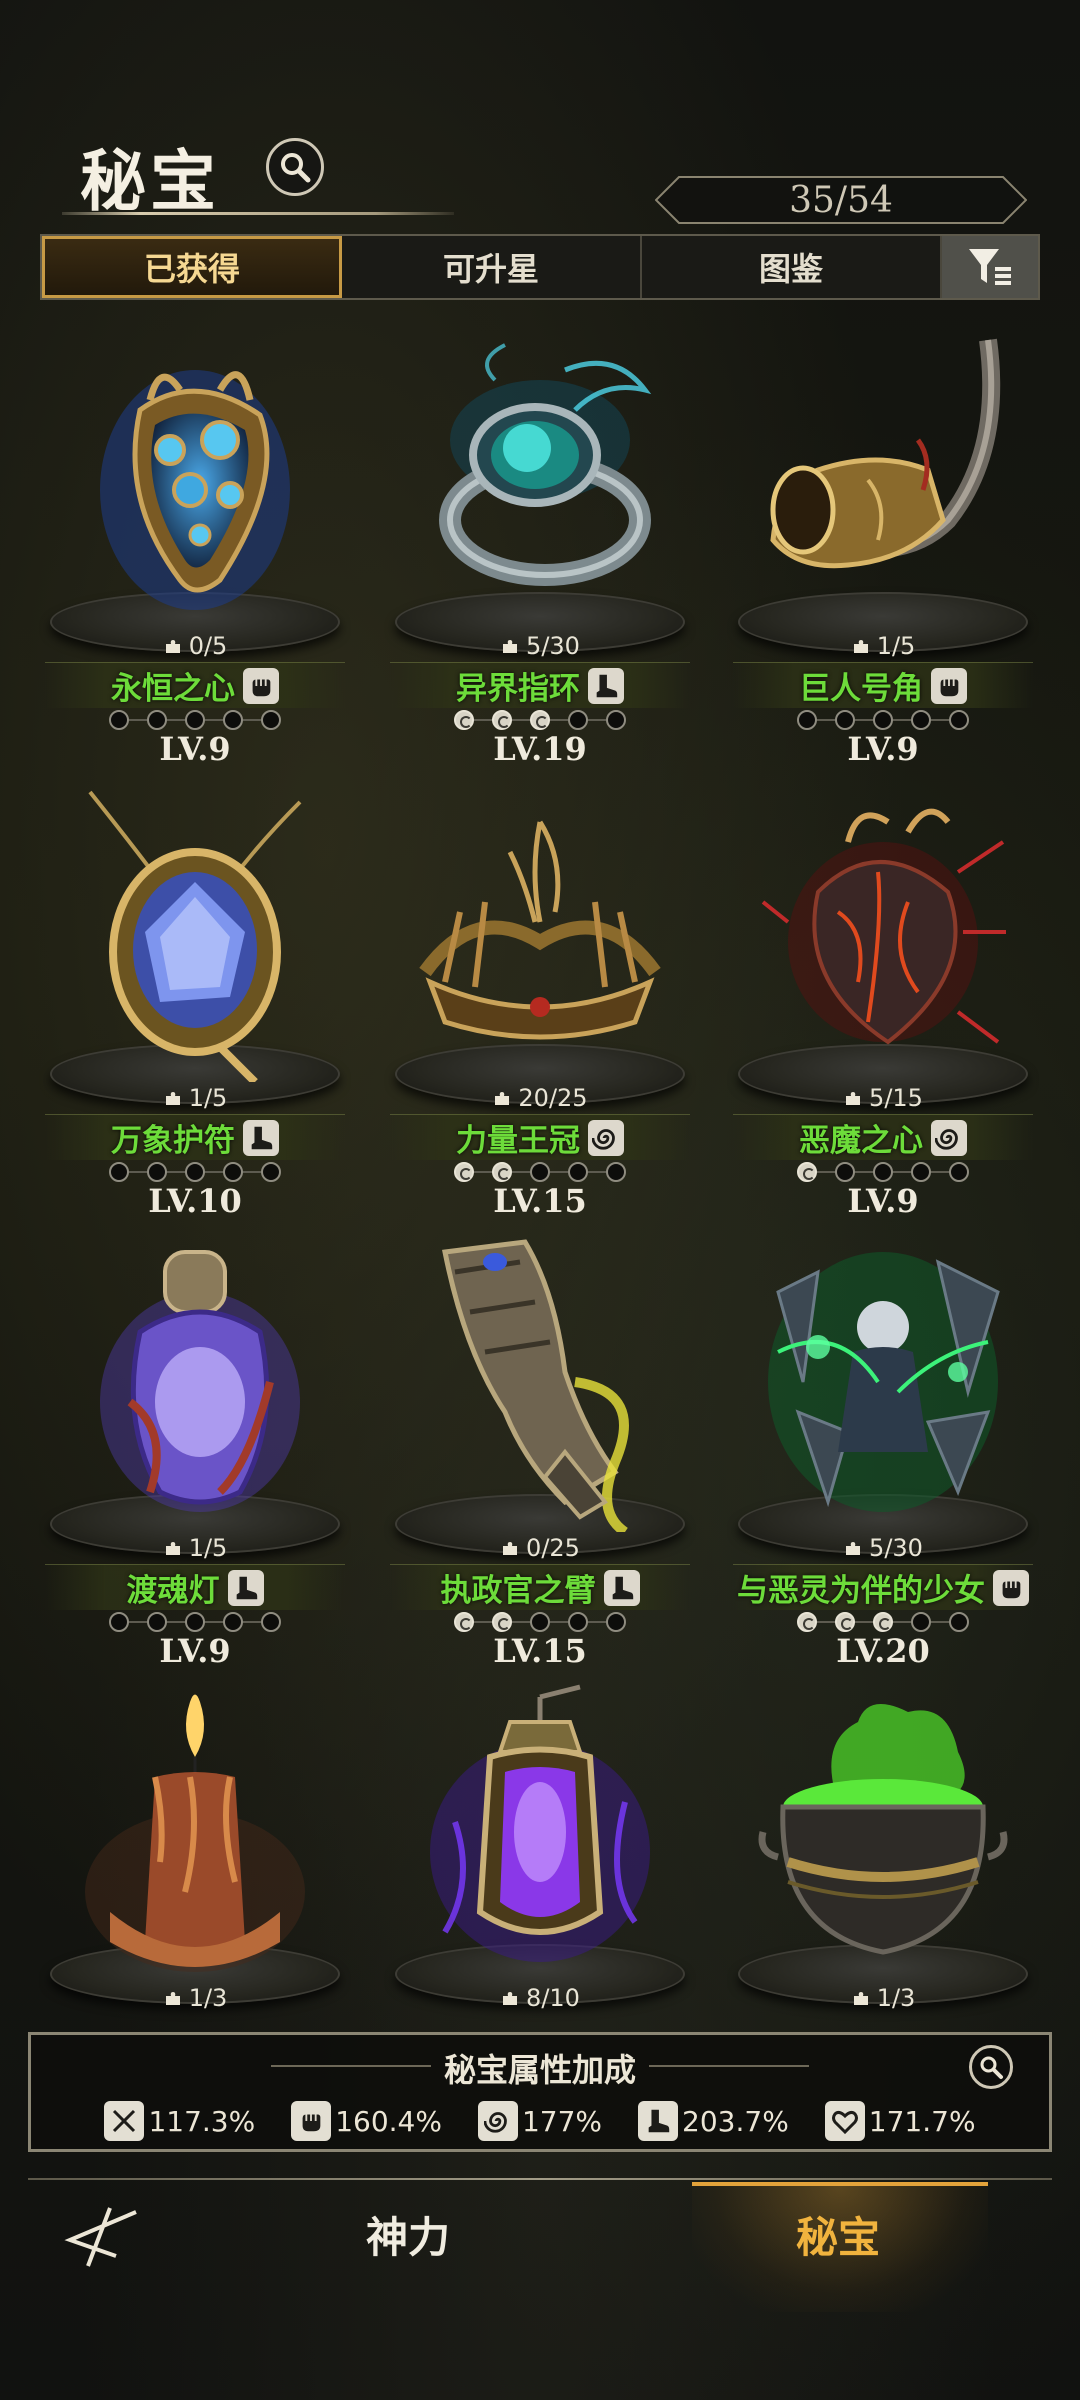 The height and width of the screenshot is (2400, 1080). What do you see at coordinates (883, 1098) in the screenshot?
I see `fragment-count: 5/15` at bounding box center [883, 1098].